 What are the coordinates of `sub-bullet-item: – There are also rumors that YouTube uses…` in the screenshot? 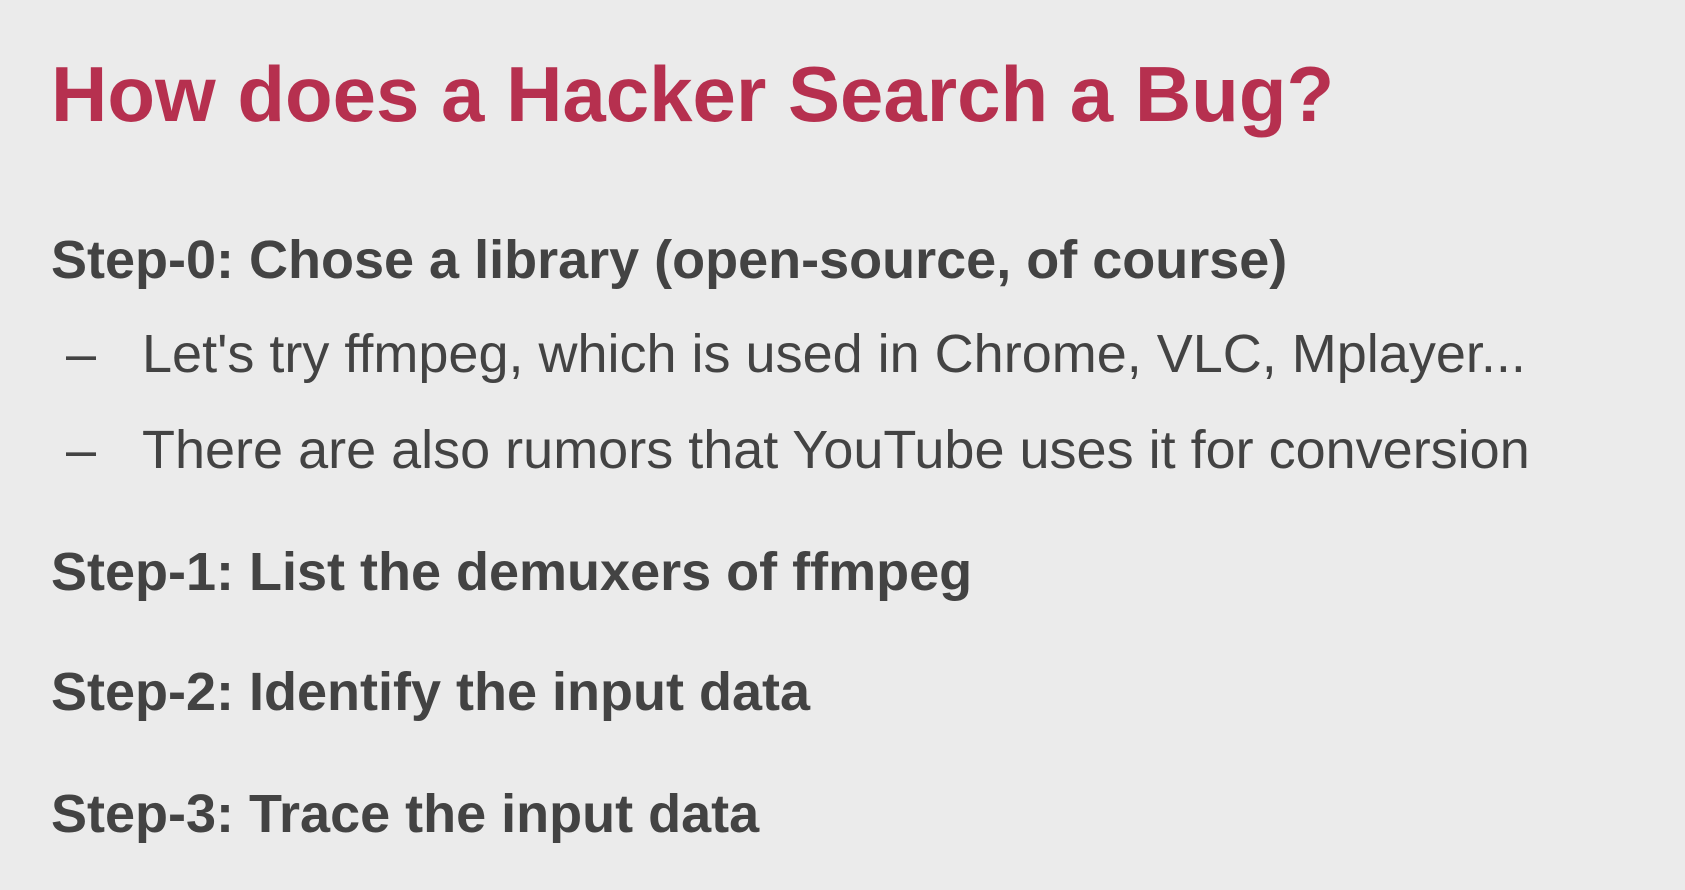 It's located at (798, 450).